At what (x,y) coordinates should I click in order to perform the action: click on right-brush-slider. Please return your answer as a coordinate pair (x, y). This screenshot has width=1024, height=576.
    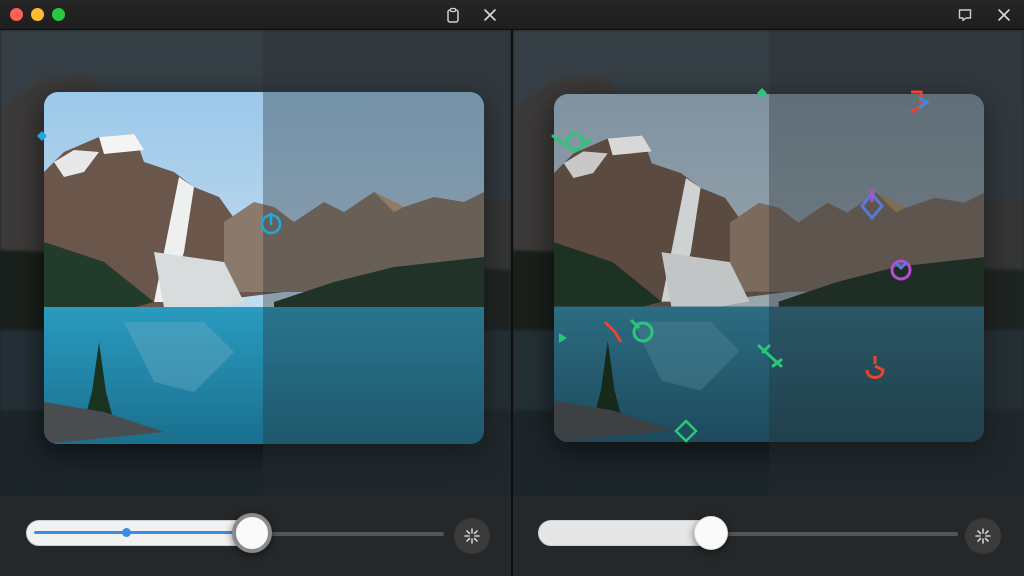
    Looking at the image, I should click on (748, 533).